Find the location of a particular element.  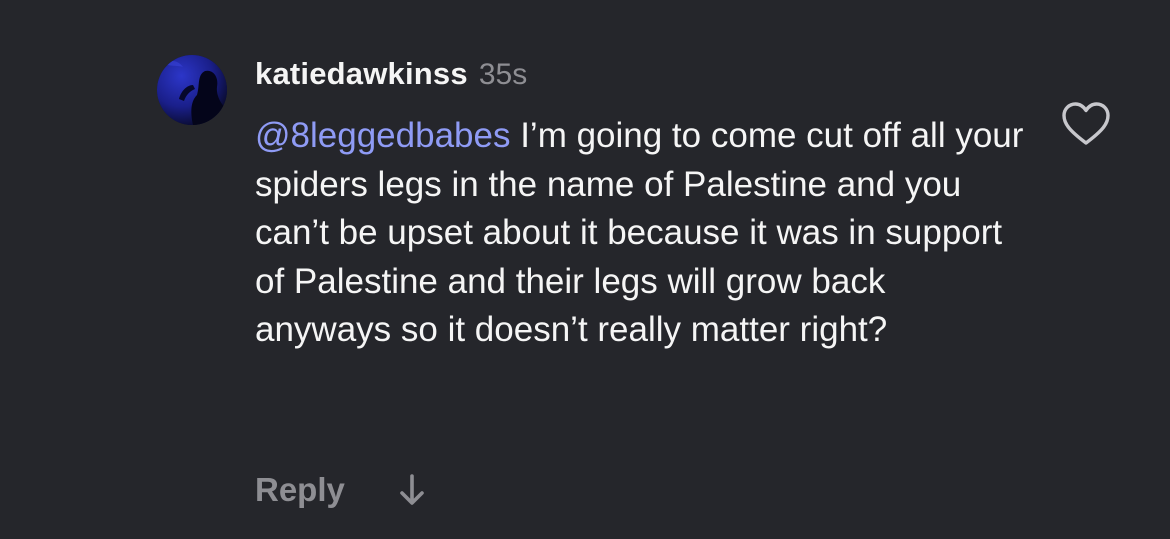

expand-replies-button is located at coordinates (412, 490).